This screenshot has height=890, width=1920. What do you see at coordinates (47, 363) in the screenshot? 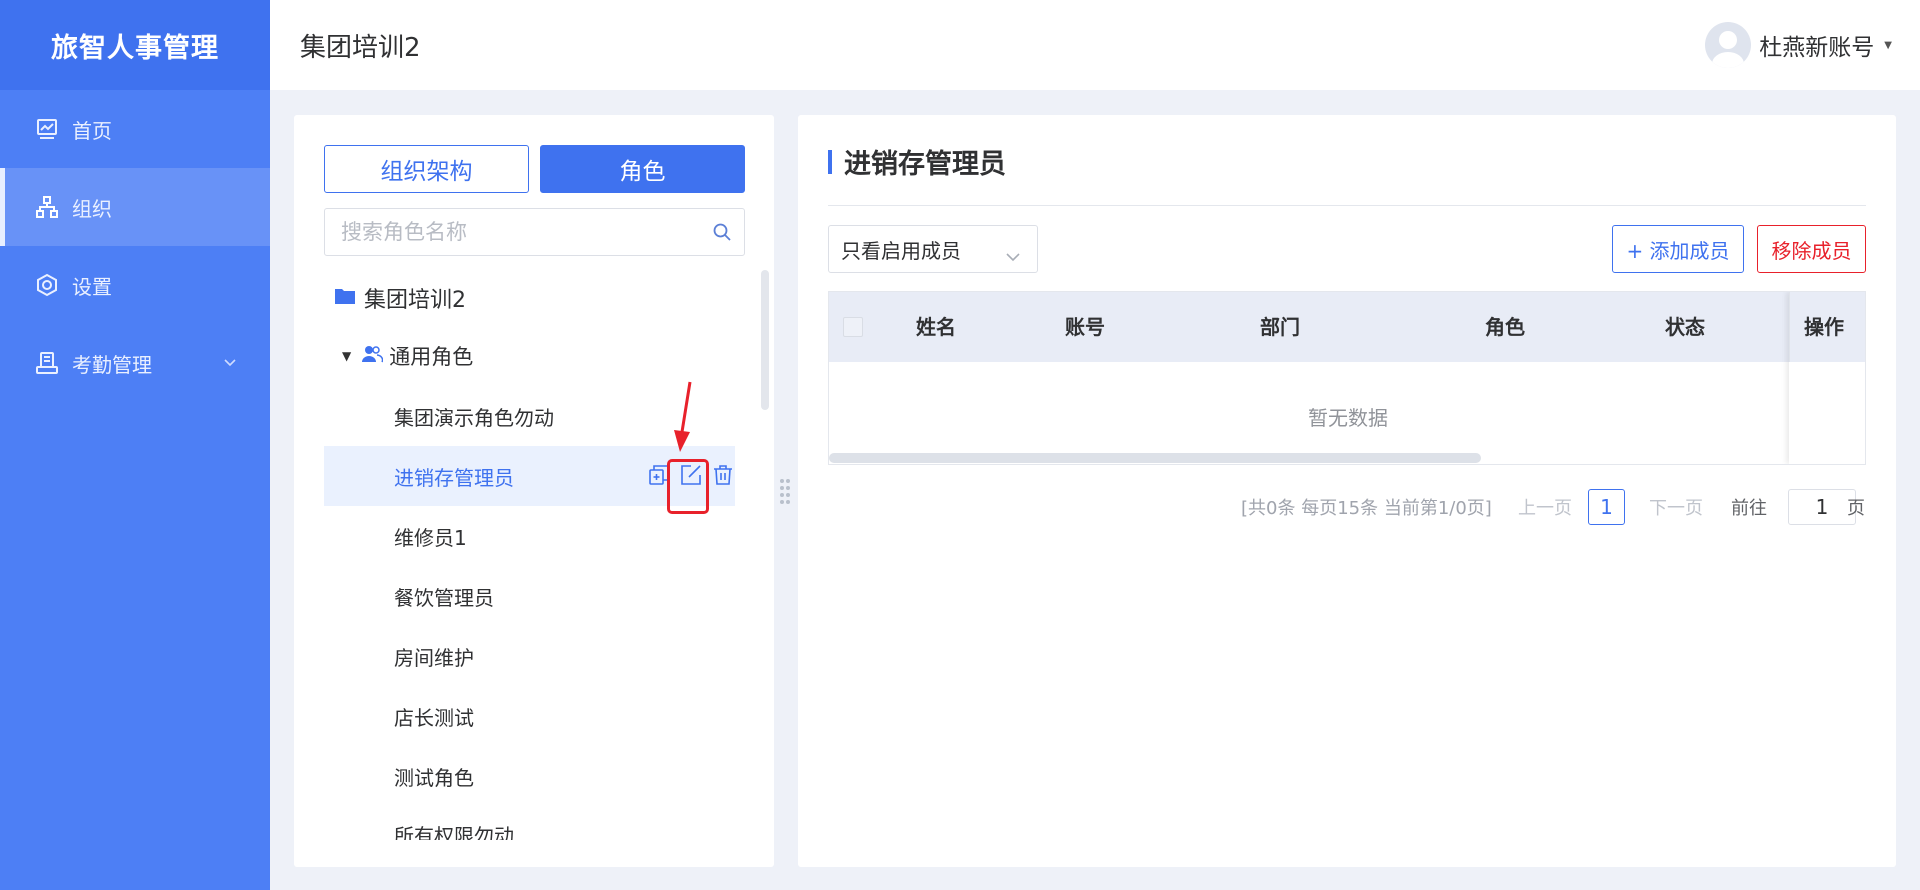
I see `attendance-icon` at bounding box center [47, 363].